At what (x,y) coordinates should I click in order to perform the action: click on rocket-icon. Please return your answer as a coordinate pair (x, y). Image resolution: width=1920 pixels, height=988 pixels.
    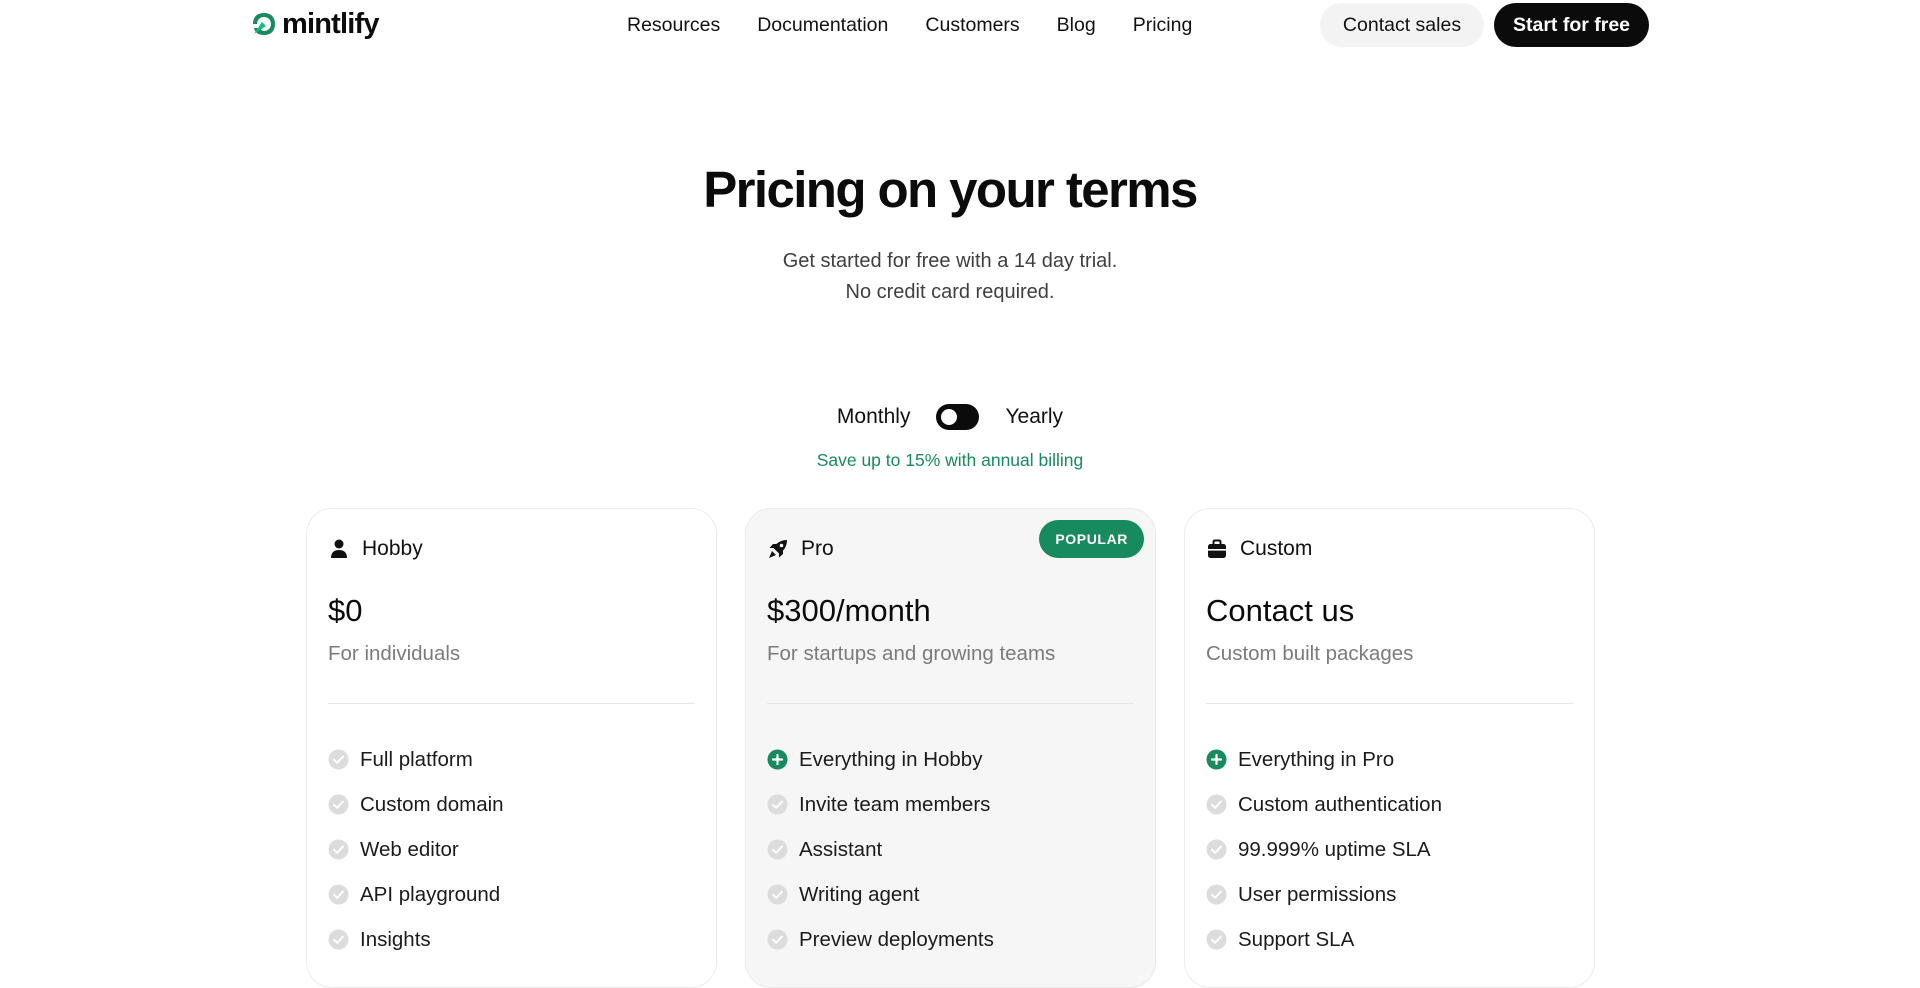
    Looking at the image, I should click on (778, 549).